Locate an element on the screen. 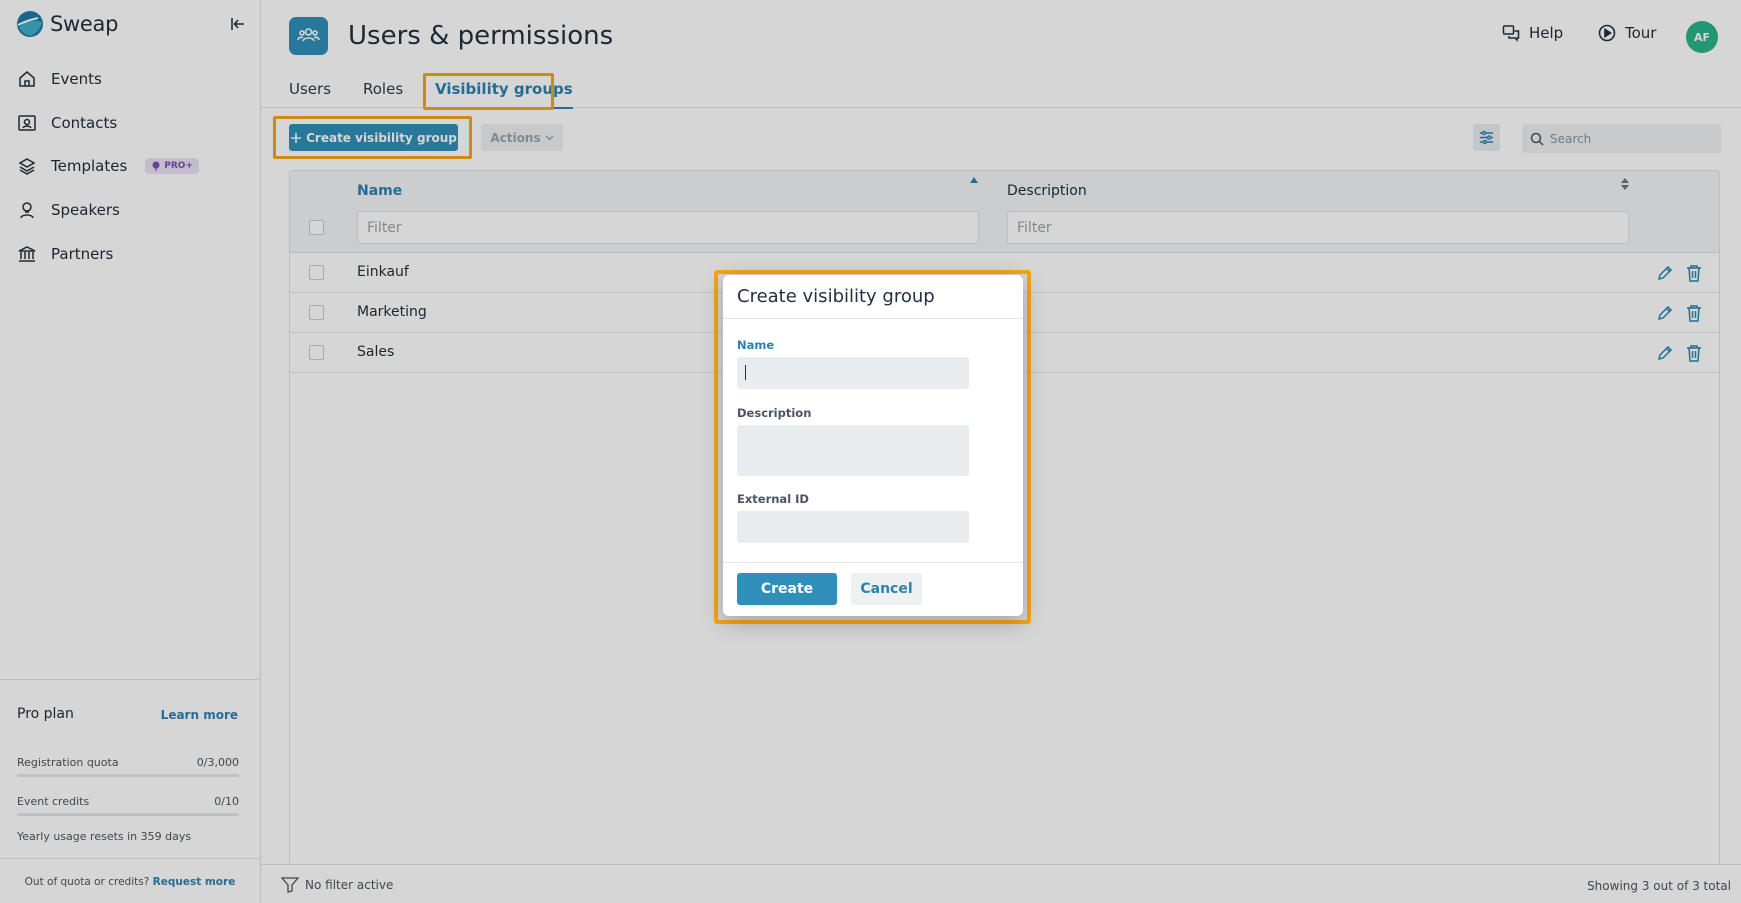 The image size is (1741, 903). create-button: Create is located at coordinates (787, 589).